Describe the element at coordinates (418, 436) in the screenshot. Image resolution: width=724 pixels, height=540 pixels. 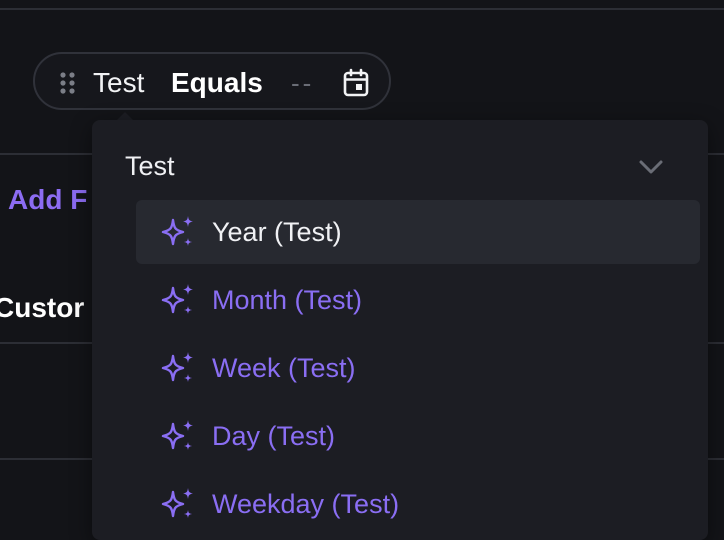
I see `dropdown-option-day: Day (Test)` at that location.